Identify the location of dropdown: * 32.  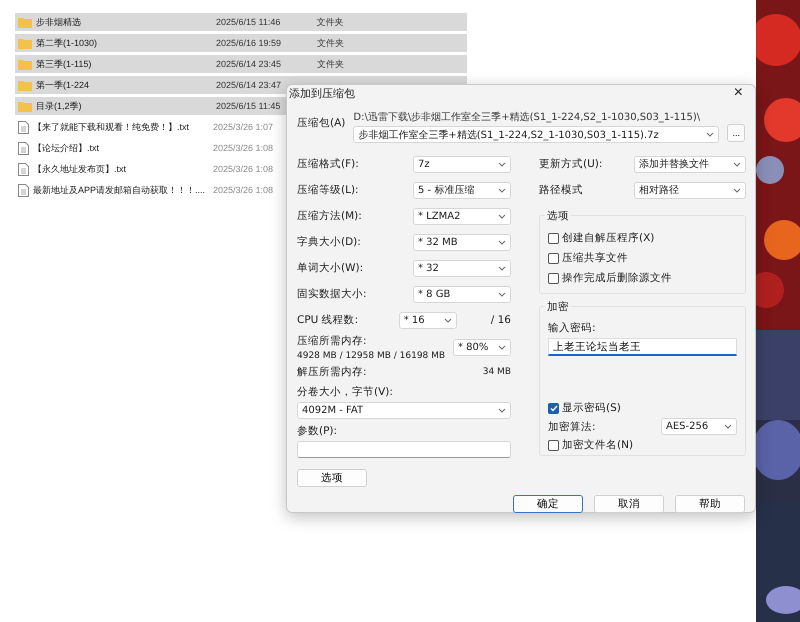
(462, 268).